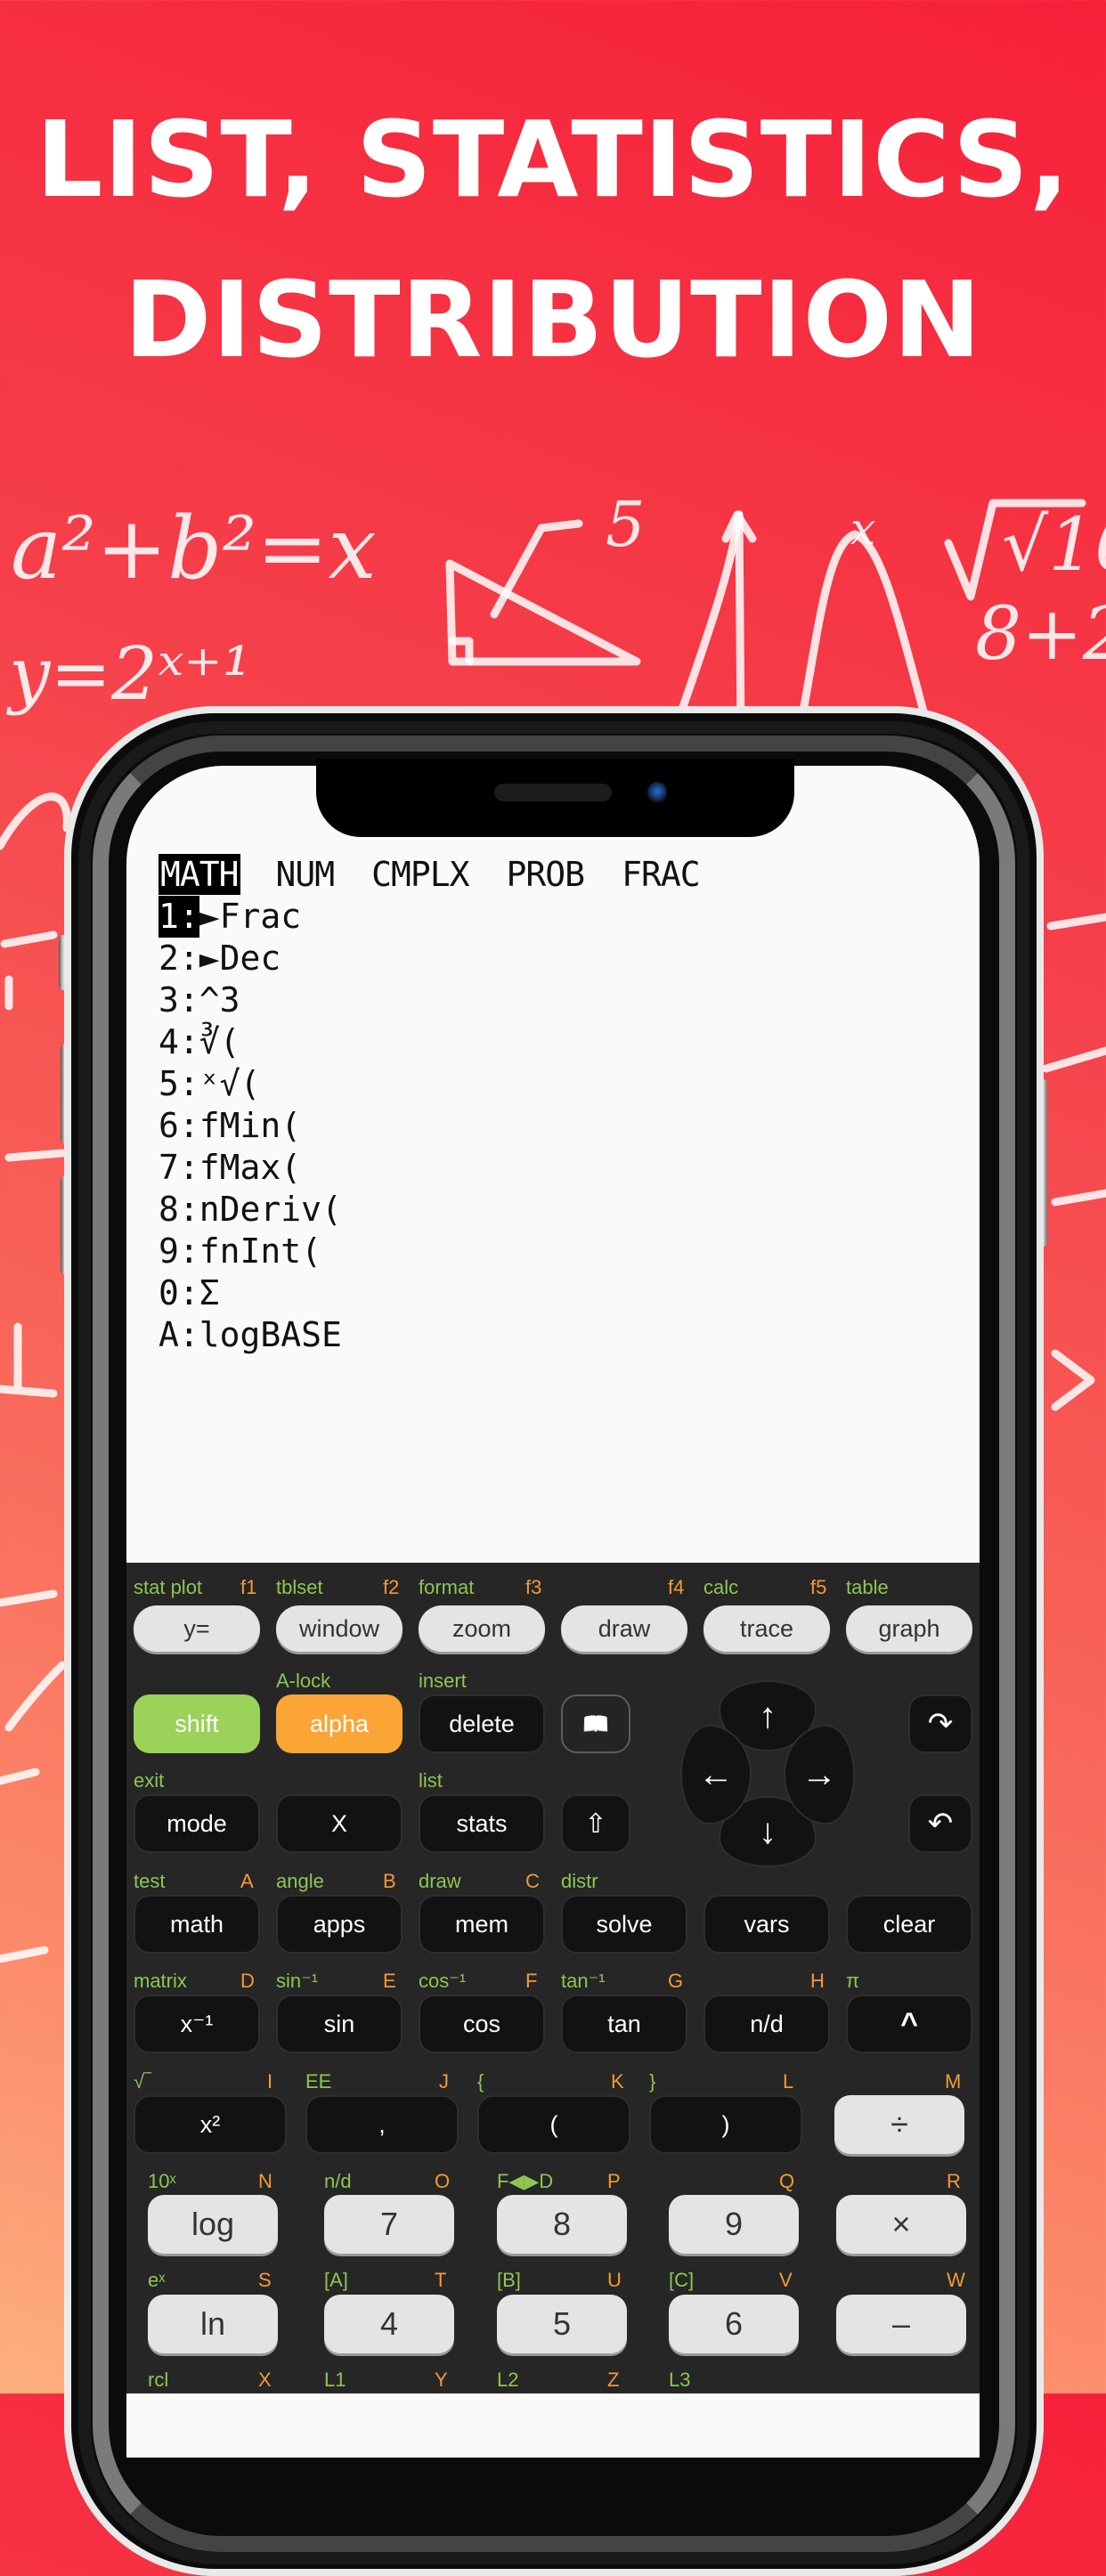 This screenshot has height=2576, width=1106. I want to click on menu-item: 0:Σ, so click(430, 1293).